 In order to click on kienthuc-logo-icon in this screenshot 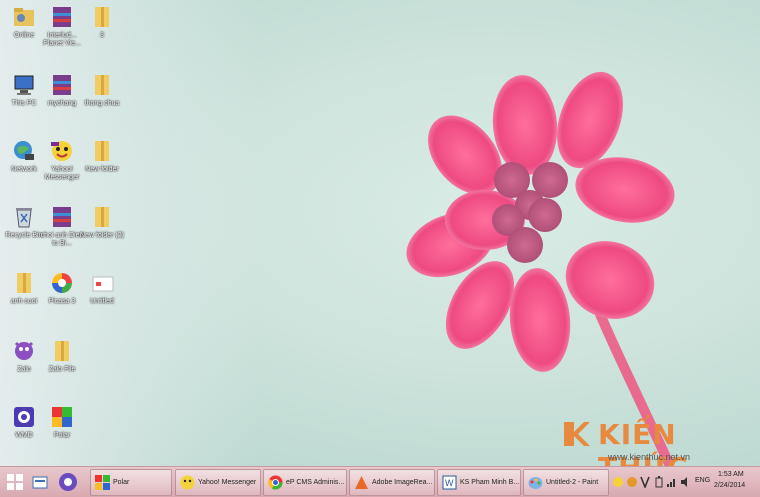, I will do `click(577, 434)`.